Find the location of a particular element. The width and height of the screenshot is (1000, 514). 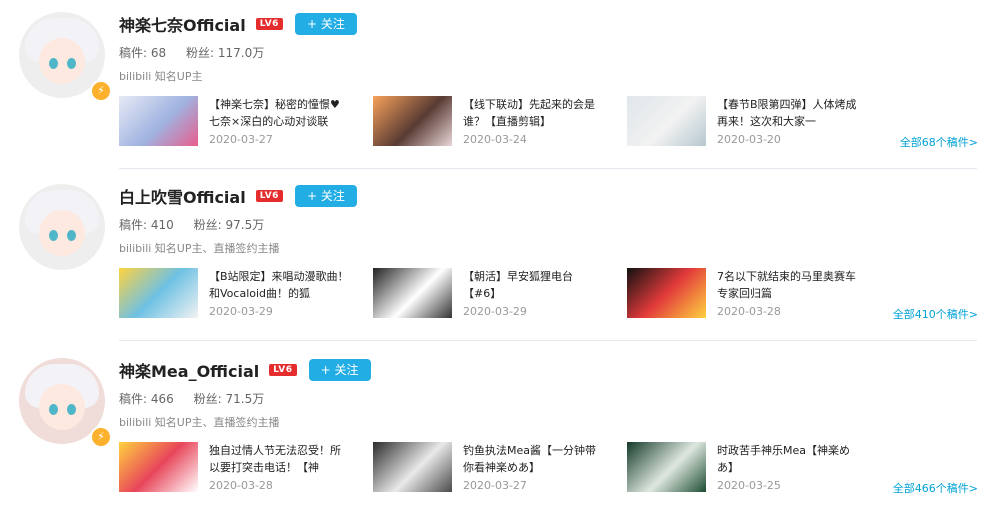

video-item: 【B站限定】来唱动漫歌曲！和Vocaloid曲！的狐 2020-03-29 is located at coordinates (244, 294).